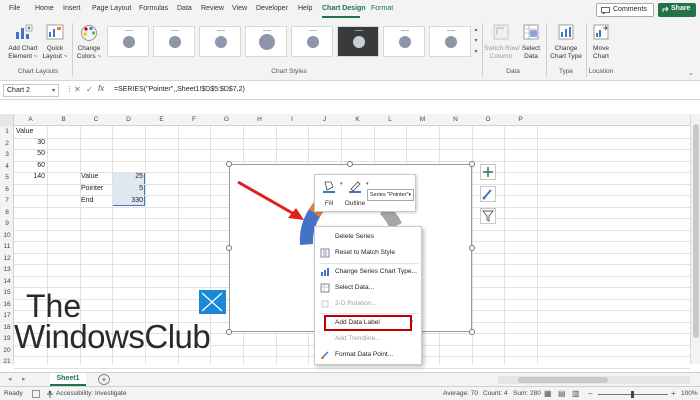 The height and width of the screenshot is (400, 700). I want to click on menu-item-reset-style: Reset to Match Style, so click(369, 253).